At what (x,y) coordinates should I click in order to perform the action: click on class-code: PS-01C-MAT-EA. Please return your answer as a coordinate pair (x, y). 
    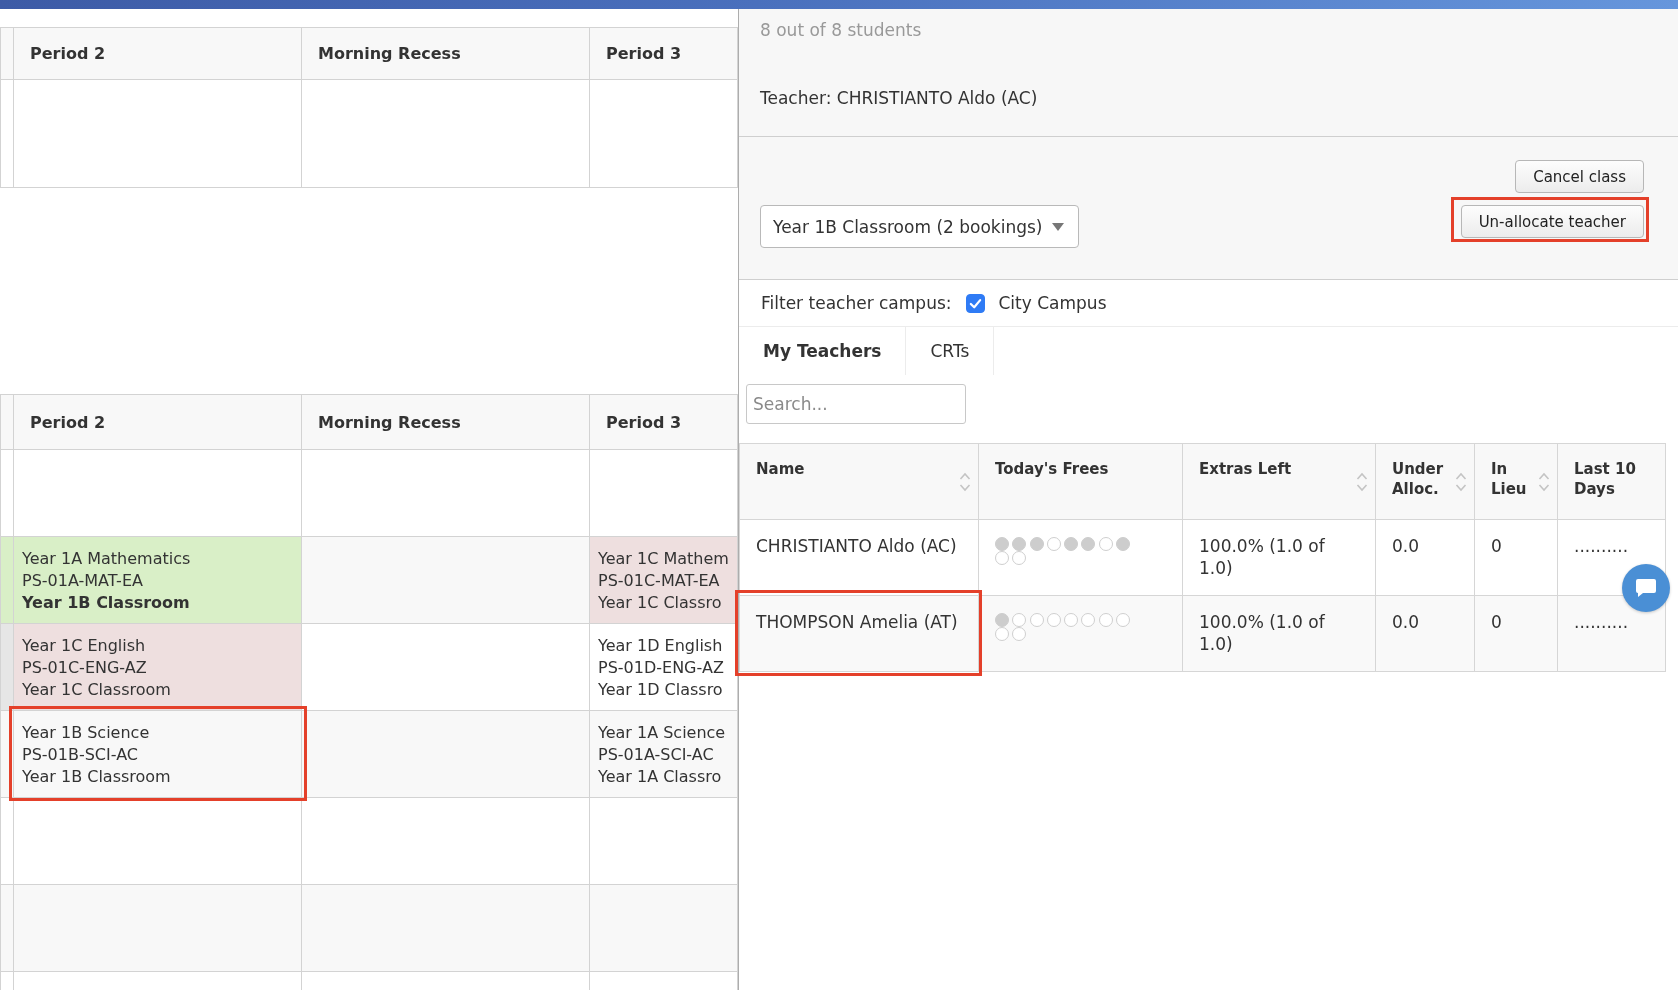
    Looking at the image, I should click on (659, 581).